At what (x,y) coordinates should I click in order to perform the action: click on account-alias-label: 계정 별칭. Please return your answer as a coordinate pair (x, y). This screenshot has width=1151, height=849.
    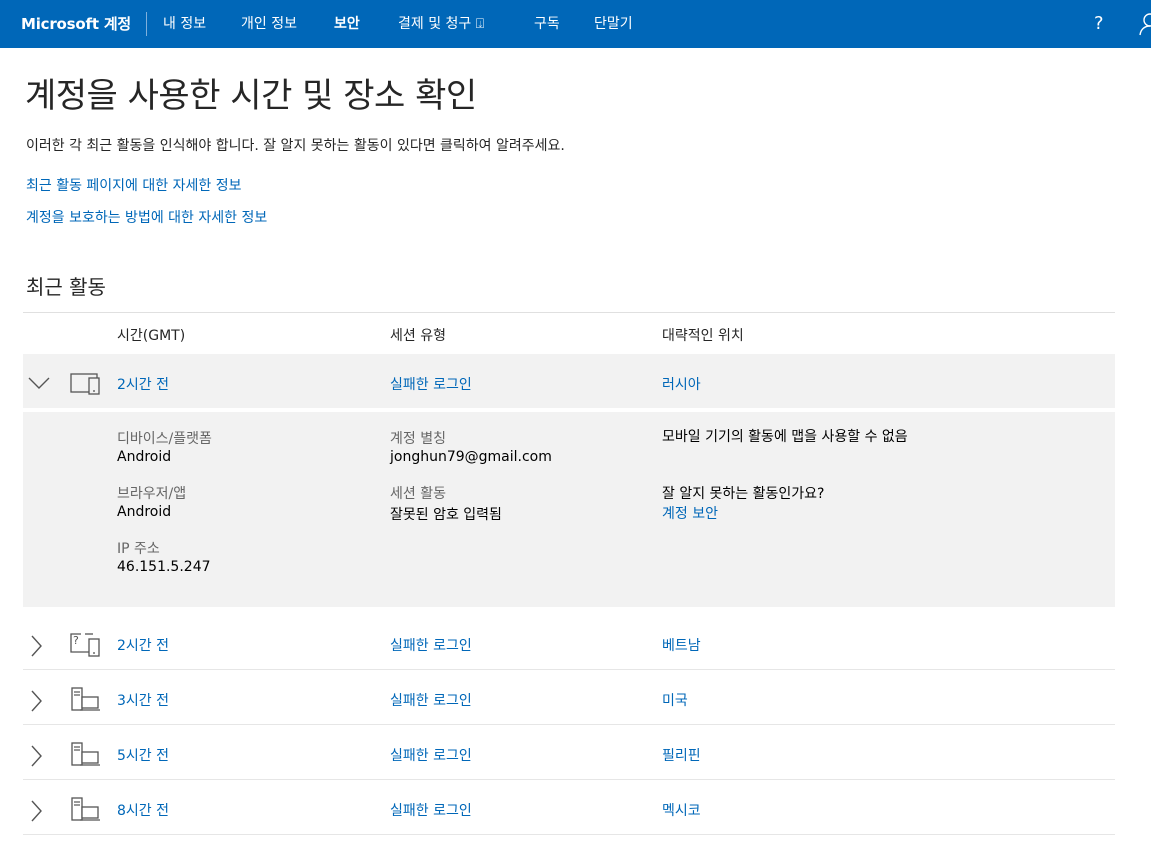
    Looking at the image, I should click on (418, 439).